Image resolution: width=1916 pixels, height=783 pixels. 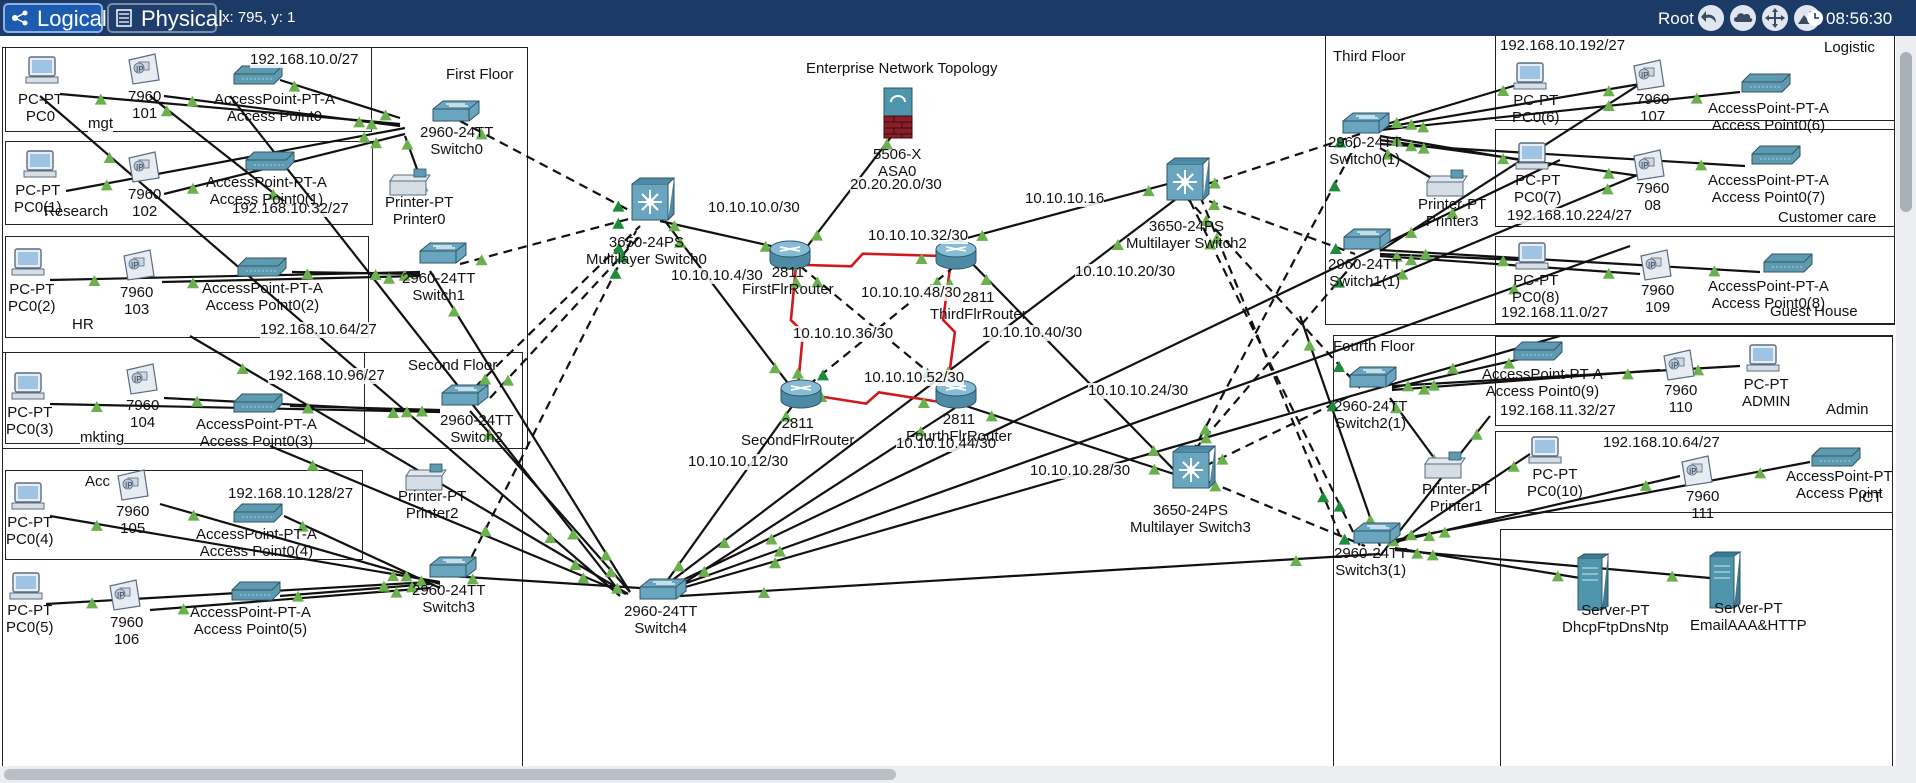 What do you see at coordinates (660, 620) in the screenshot?
I see `switch-device-label: 2960-24TT Switch4` at bounding box center [660, 620].